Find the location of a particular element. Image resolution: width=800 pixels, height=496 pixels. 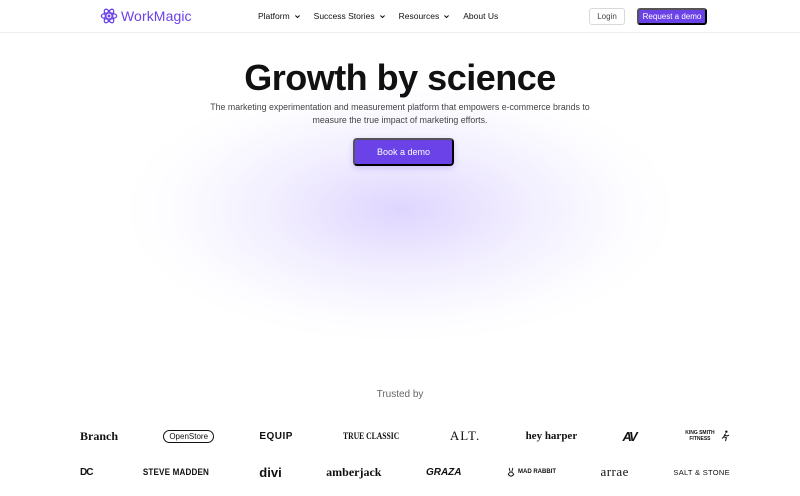

brand-logo-hey-harper: hey harper is located at coordinates (551, 436).